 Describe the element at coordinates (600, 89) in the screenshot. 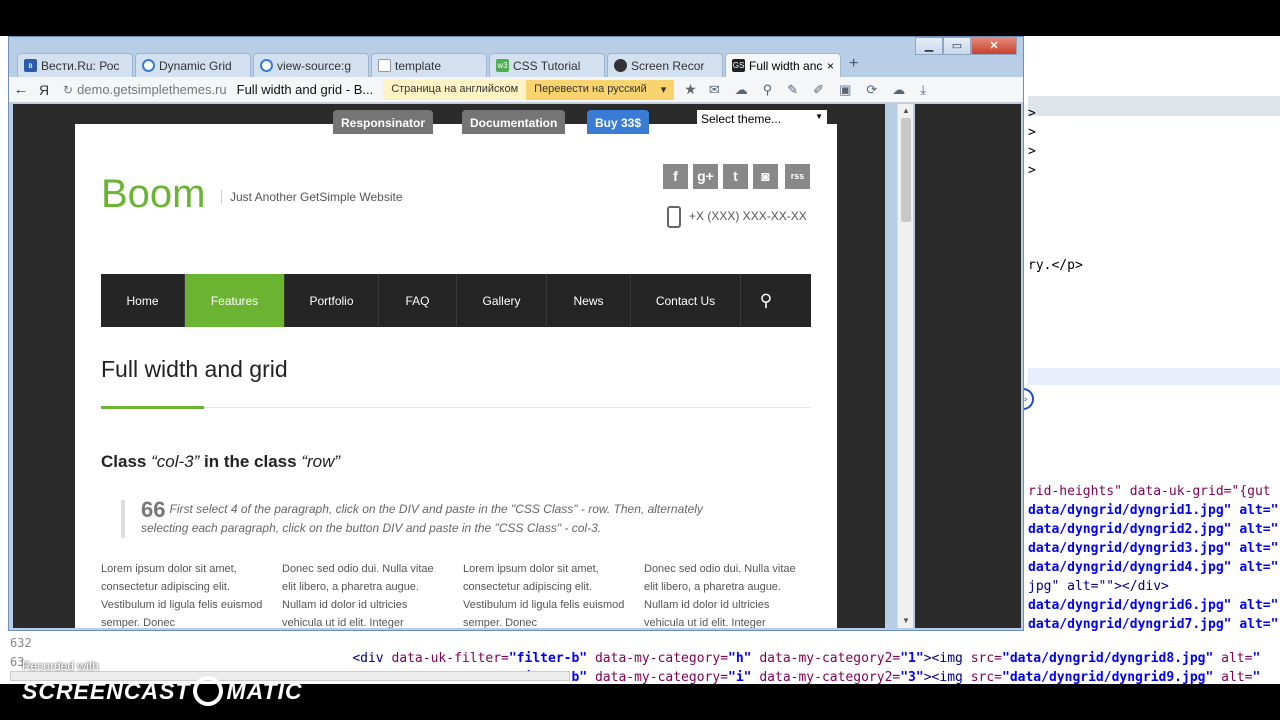

I see `translate-button: Перевести на русский ▾` at that location.